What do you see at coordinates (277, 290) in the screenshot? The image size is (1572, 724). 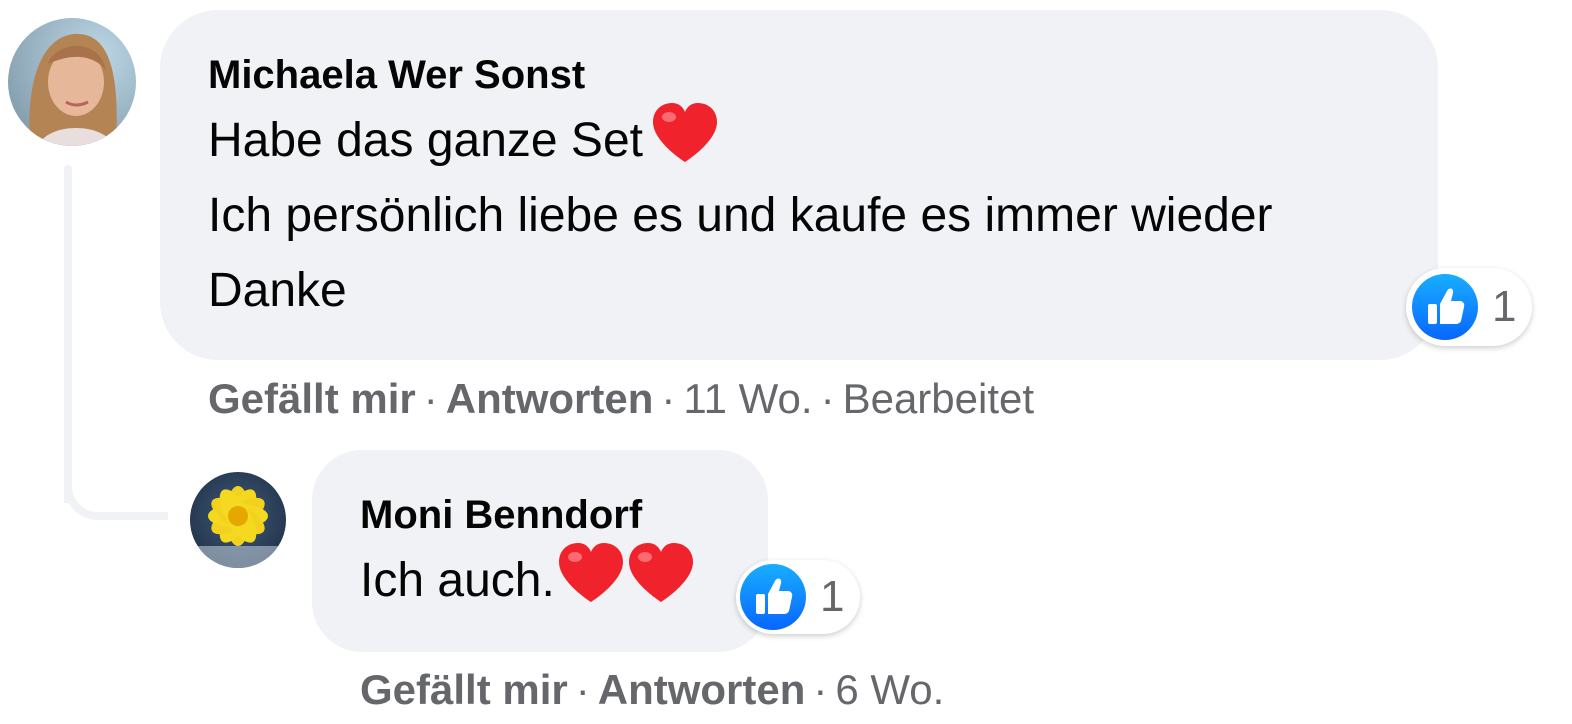 I see `comment-text-line: Danke` at bounding box center [277, 290].